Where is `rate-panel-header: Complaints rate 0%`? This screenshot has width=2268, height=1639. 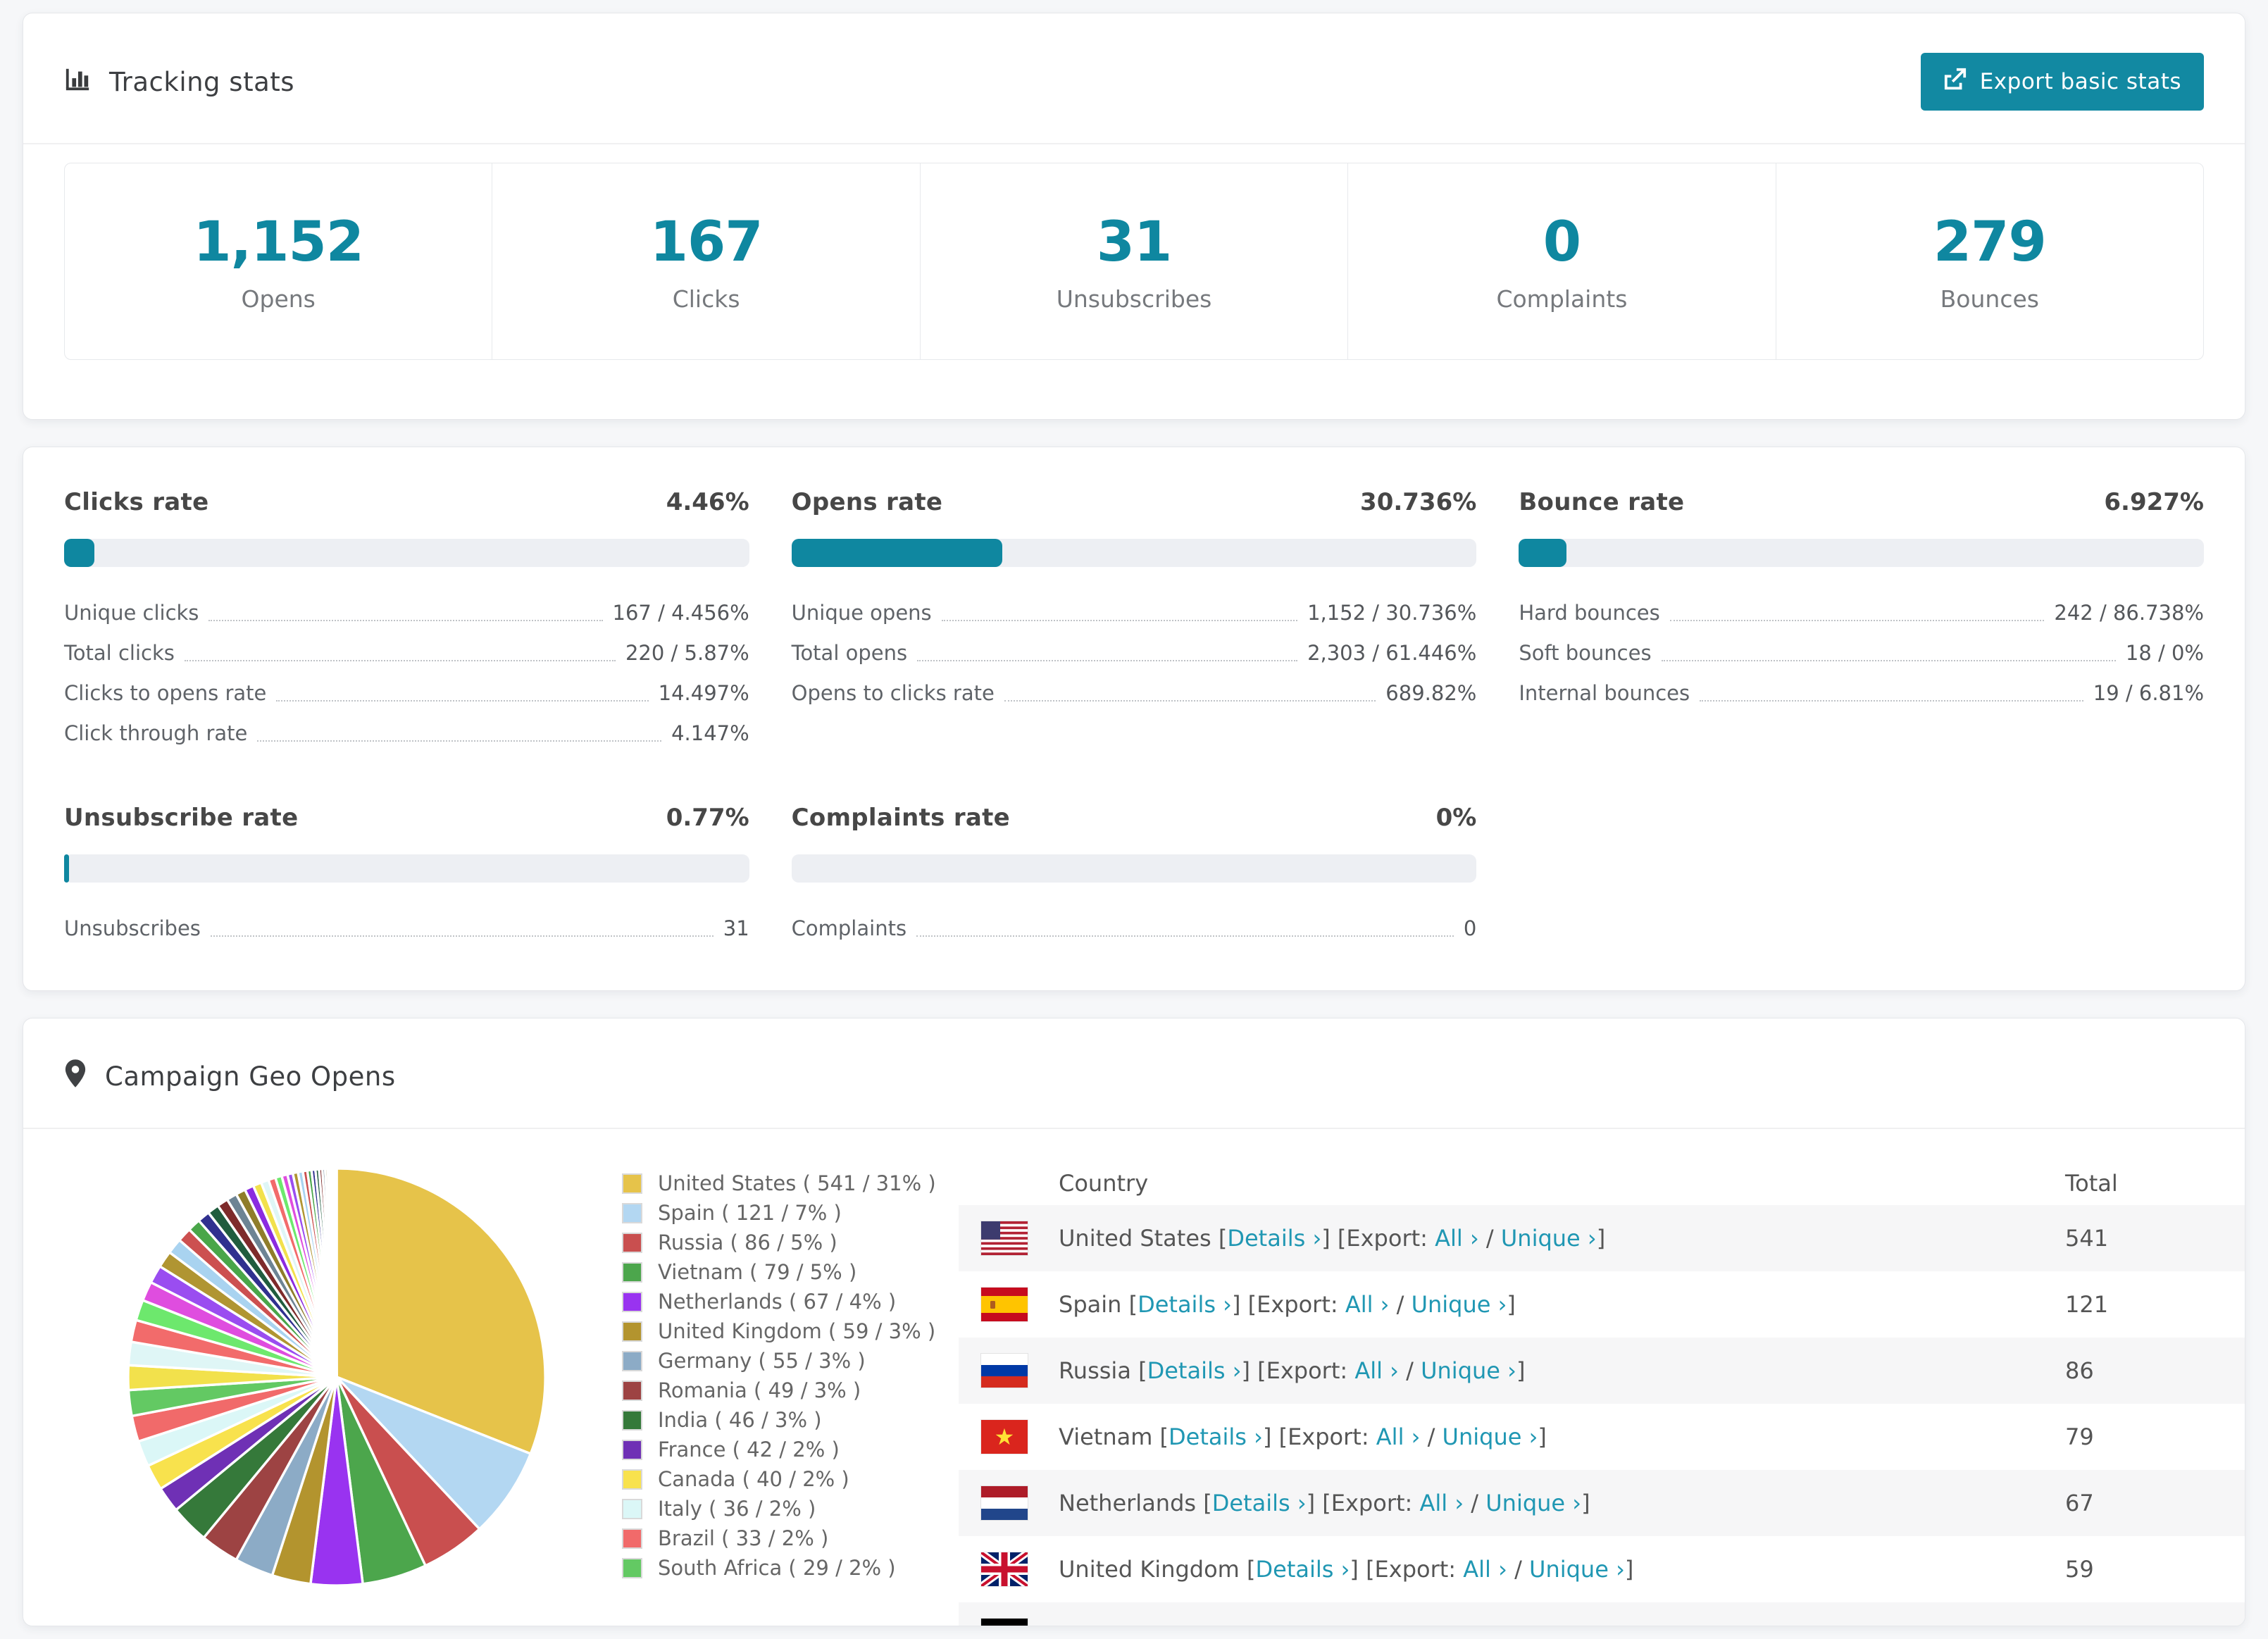
rate-panel-header: Complaints rate 0% is located at coordinates (1134, 818).